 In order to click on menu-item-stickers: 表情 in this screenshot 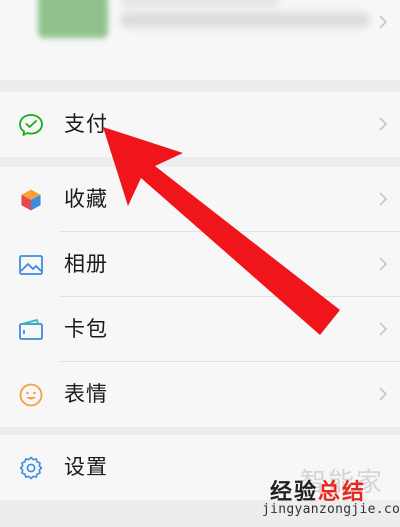, I will do `click(200, 394)`.